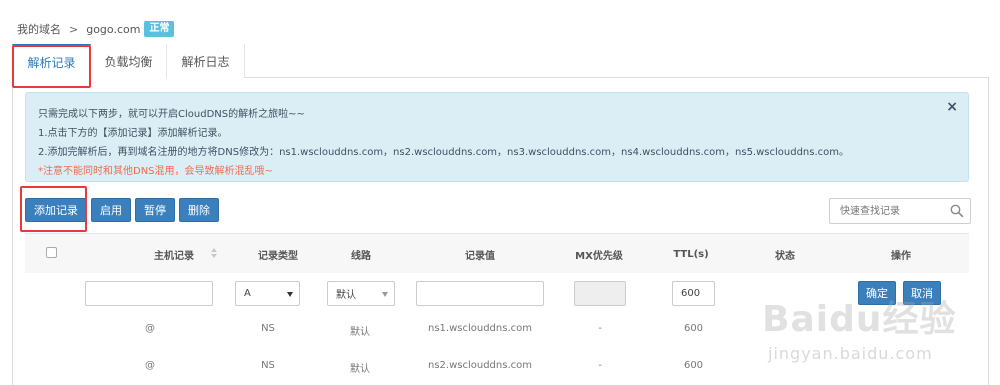  I want to click on tab-load-balance: 负载均衡, so click(129, 61).